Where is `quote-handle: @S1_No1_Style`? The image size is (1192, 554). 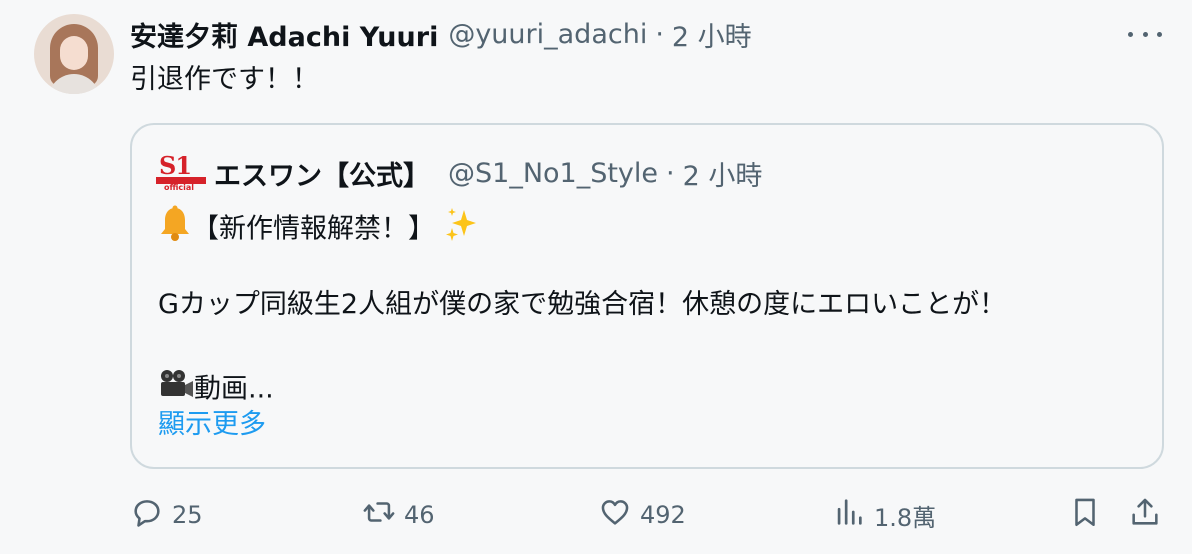 quote-handle: @S1_No1_Style is located at coordinates (553, 173).